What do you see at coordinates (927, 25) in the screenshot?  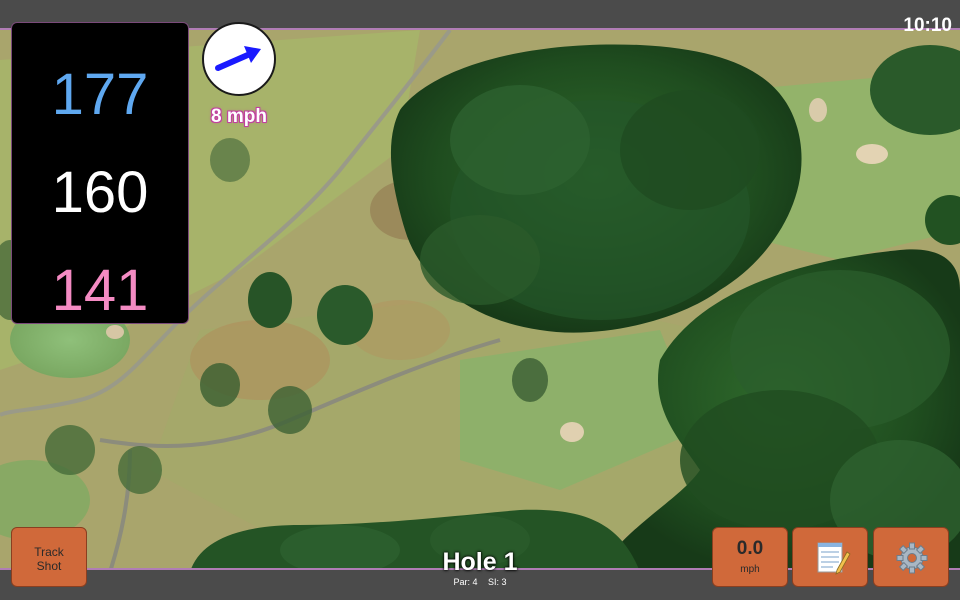 I see `clock: 10:10` at bounding box center [927, 25].